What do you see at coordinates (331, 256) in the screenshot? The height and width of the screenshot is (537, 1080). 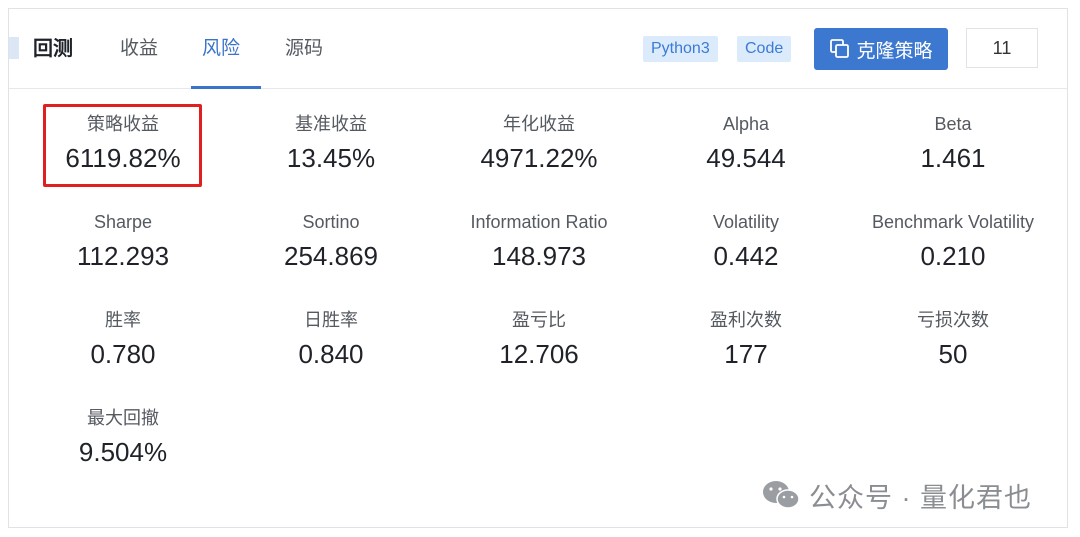 I see `metric-value: 254.869` at bounding box center [331, 256].